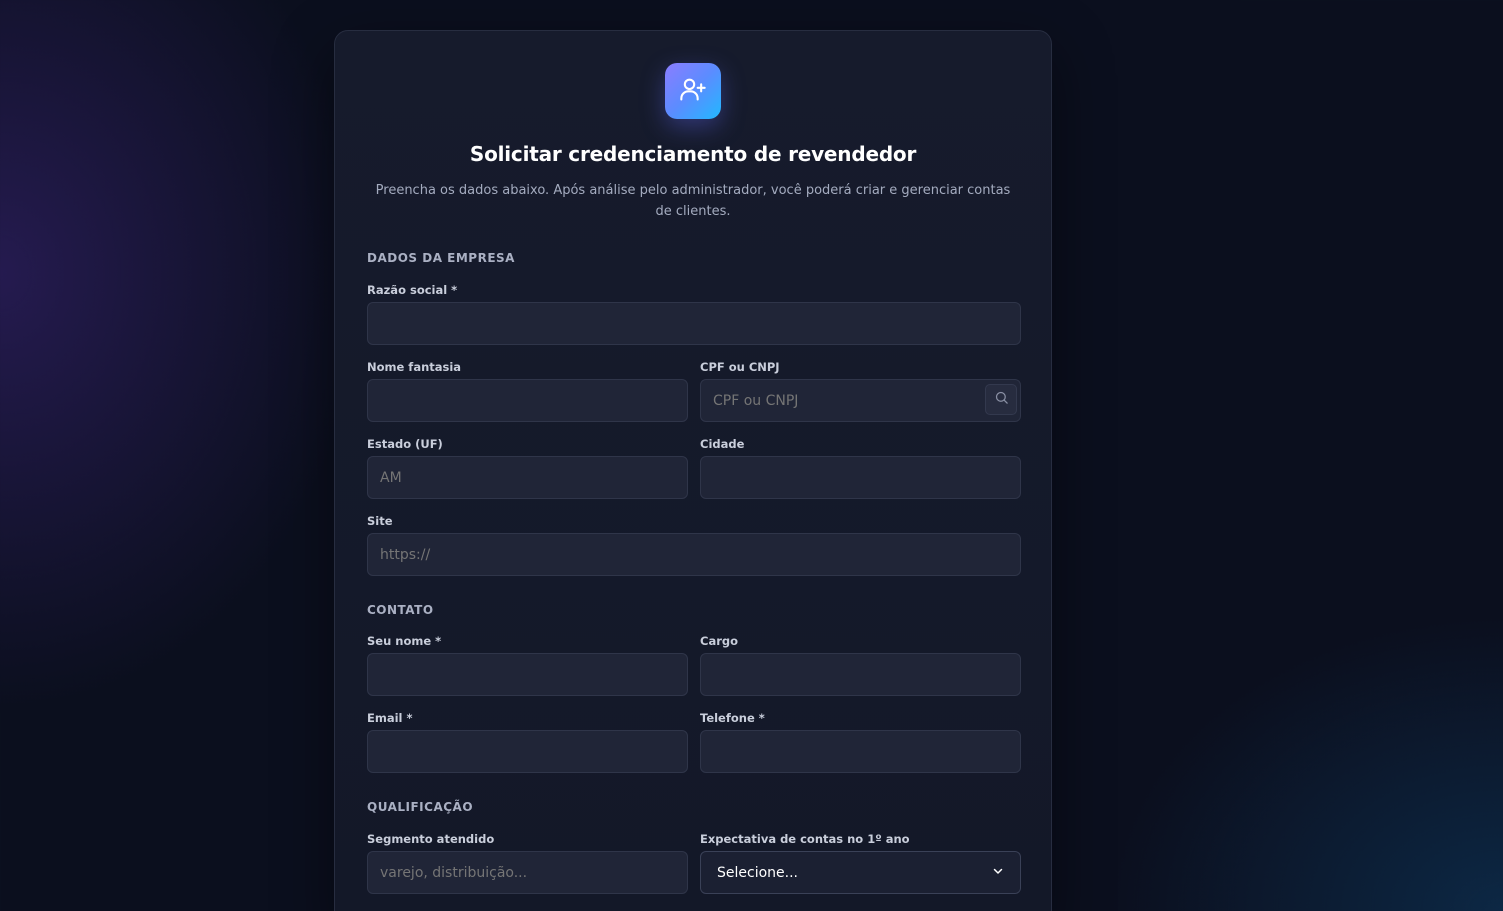 Image resolution: width=1503 pixels, height=911 pixels. I want to click on seu-nome-label: Seu nome *, so click(404, 641).